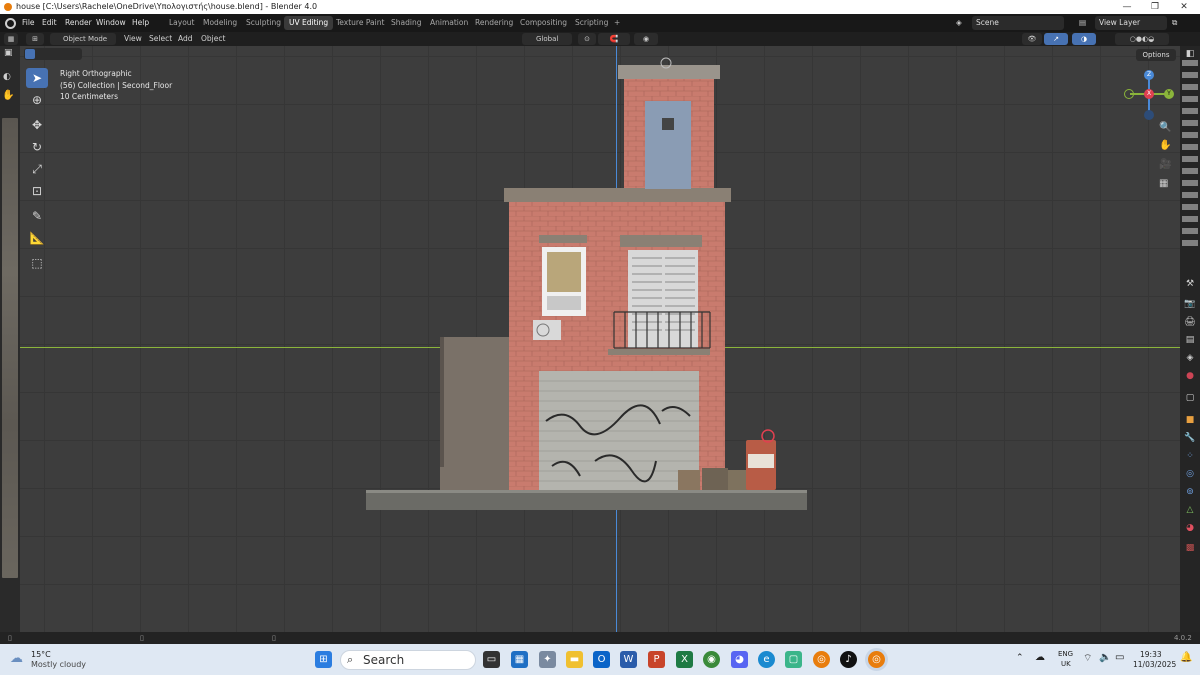 This screenshot has width=1200, height=675. Describe the element at coordinates (384, 660) in the screenshot. I see `search-label: Search` at that location.